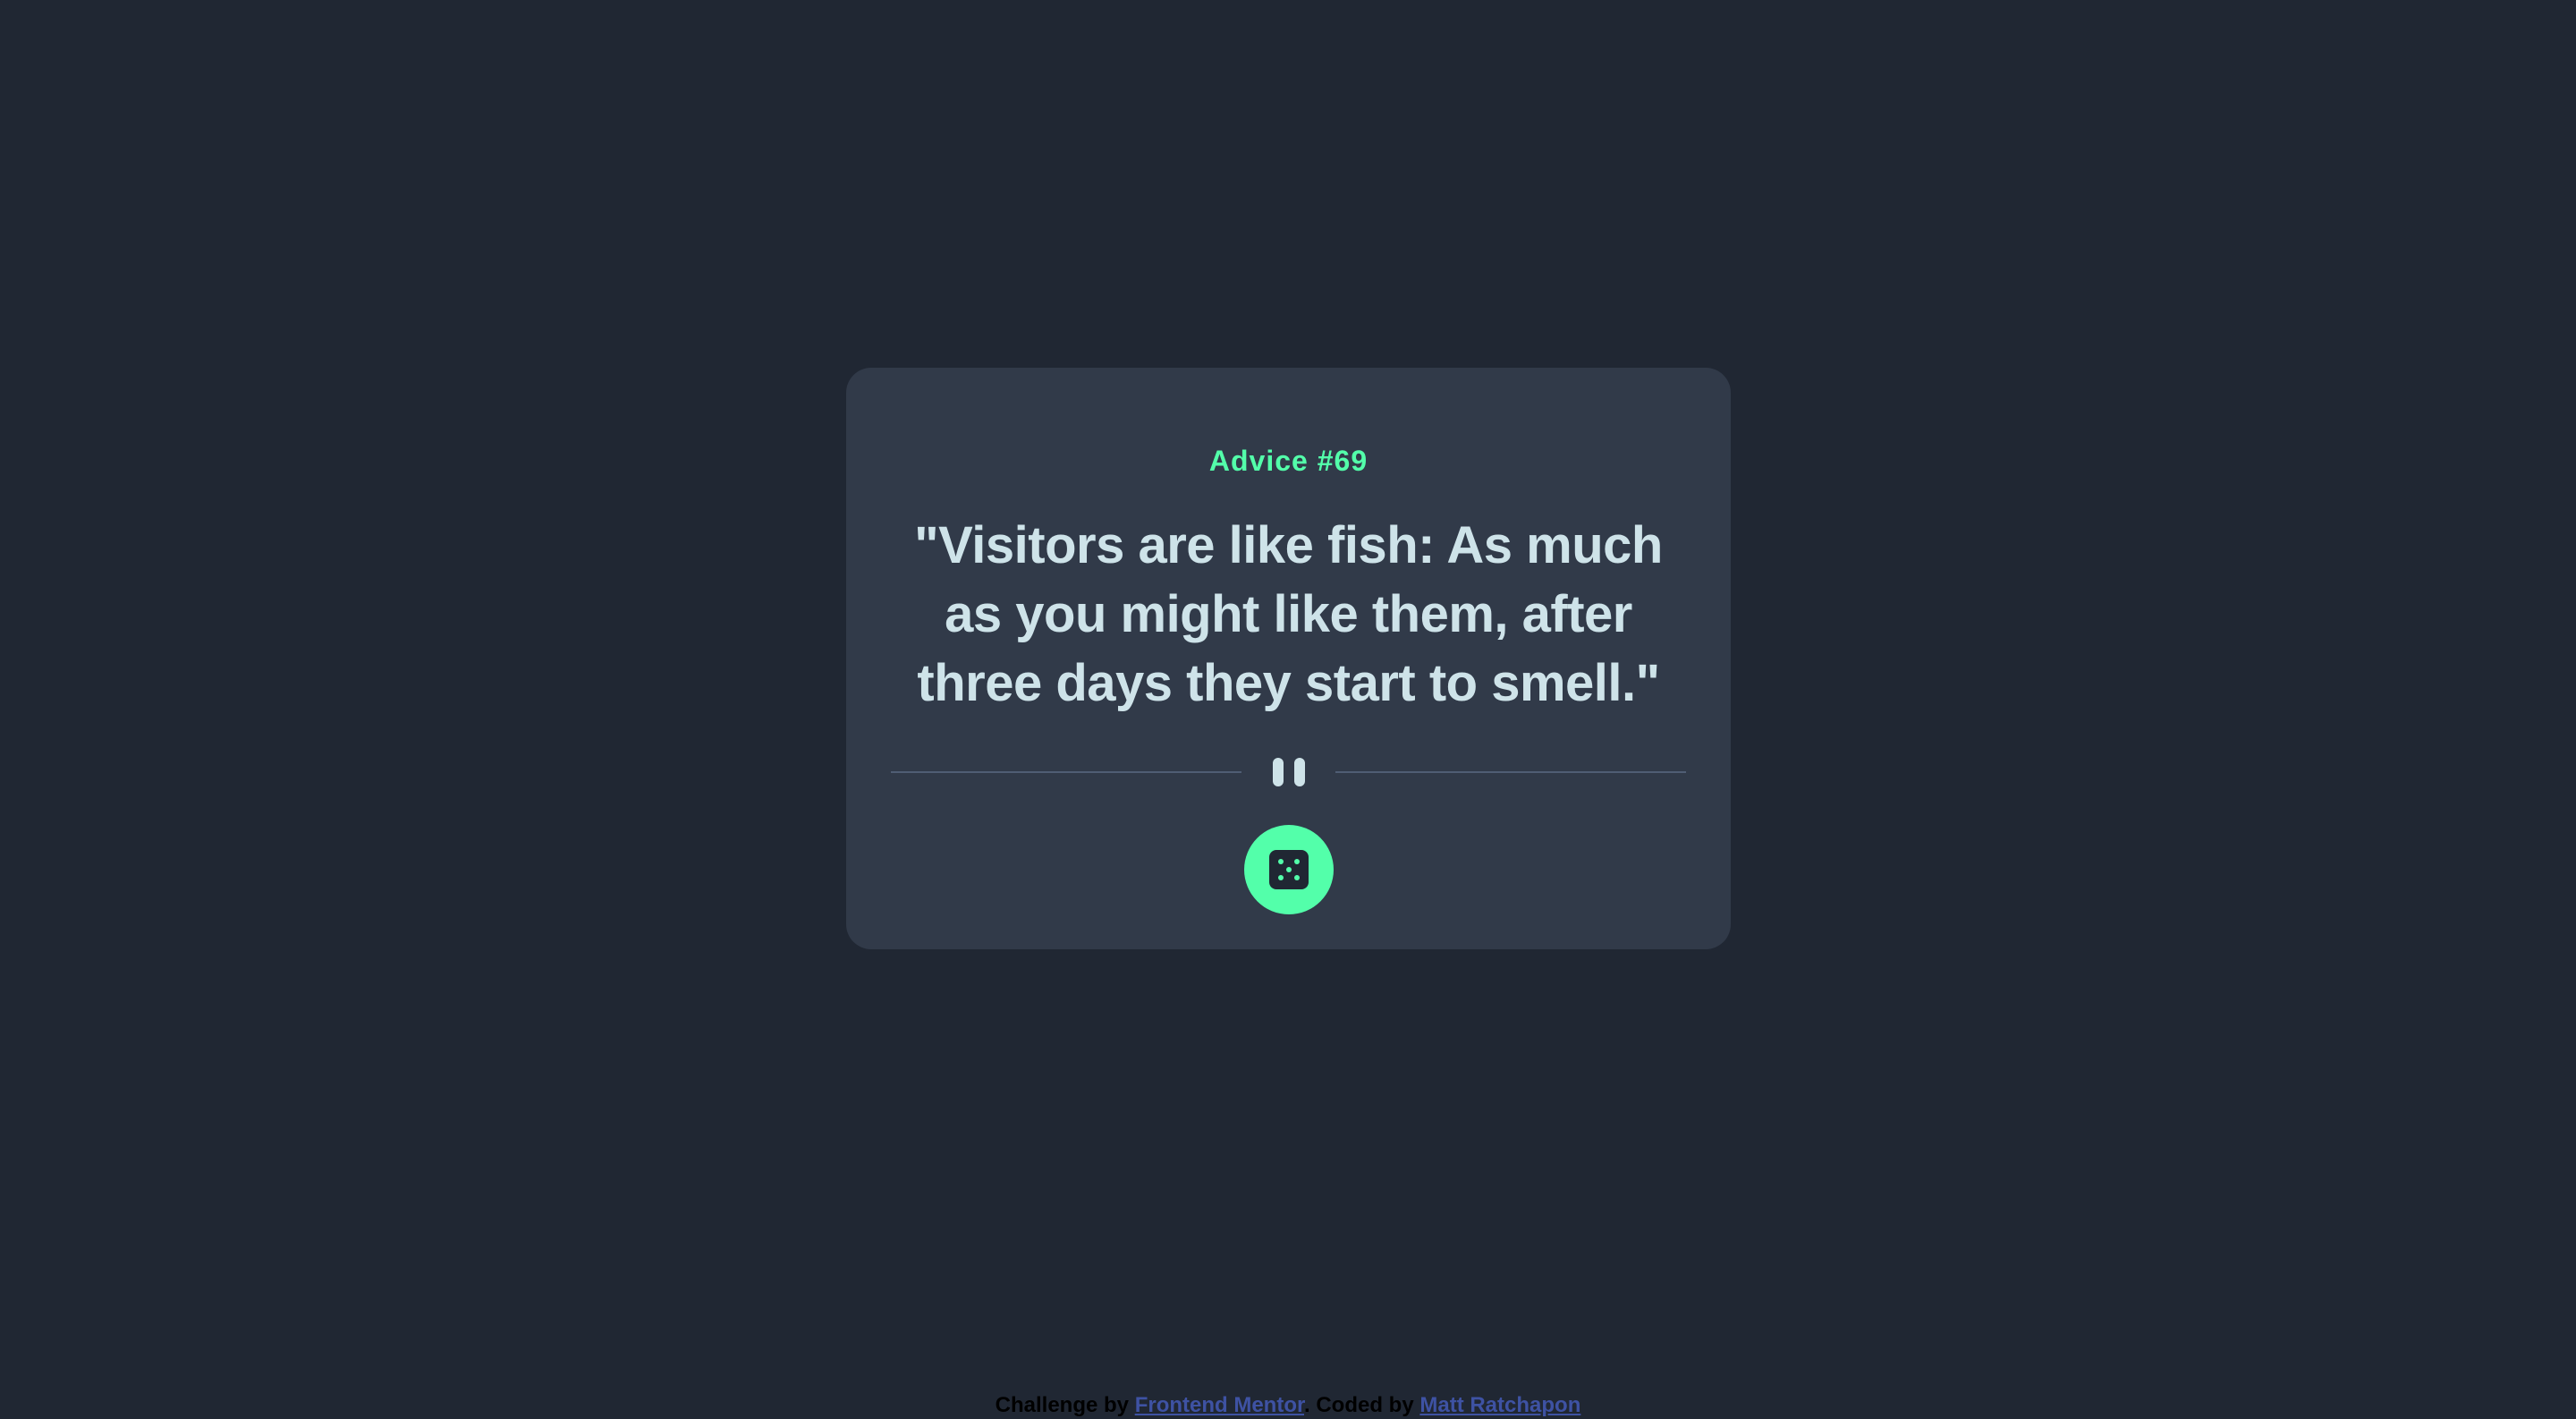  What do you see at coordinates (1499, 1405) in the screenshot?
I see `author-link: Matt Ratchapon` at bounding box center [1499, 1405].